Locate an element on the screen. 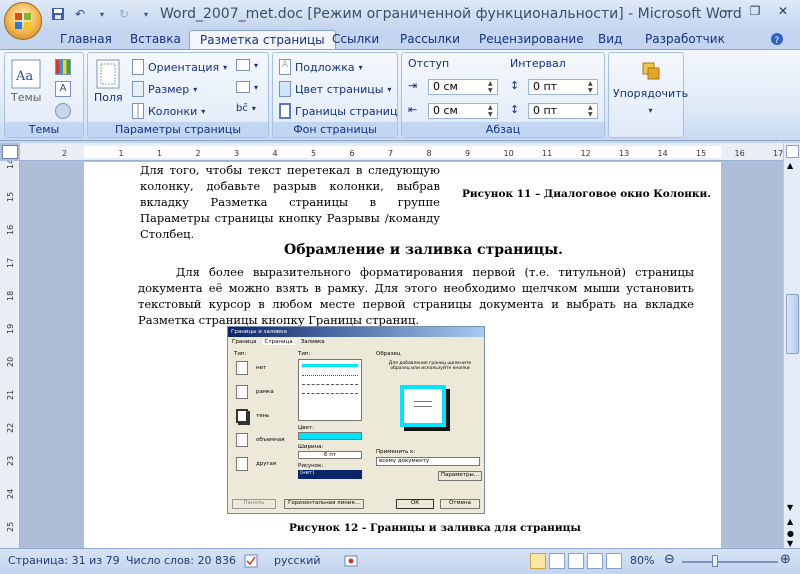 This screenshot has width=800, height=574. vruler-tick-label: 25 is located at coordinates (10, 527).